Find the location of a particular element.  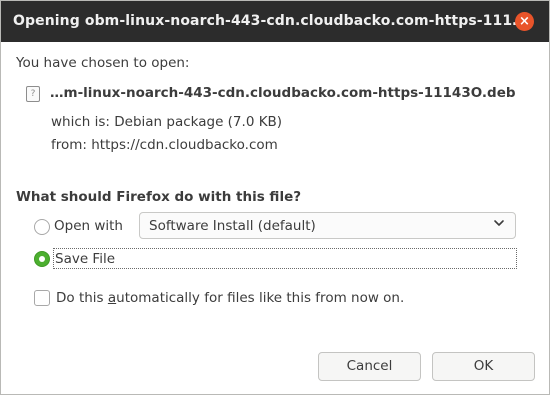

file-type: which is: Debian package (7.0 KB) is located at coordinates (167, 122).